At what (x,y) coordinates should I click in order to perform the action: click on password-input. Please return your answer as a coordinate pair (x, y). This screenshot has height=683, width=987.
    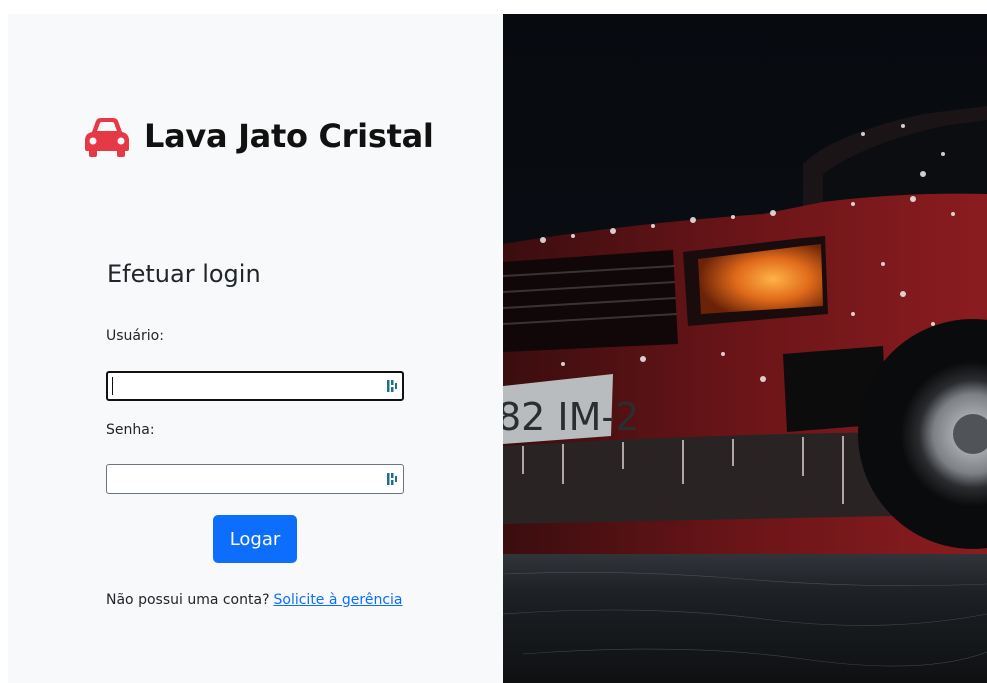
    Looking at the image, I should click on (255, 479).